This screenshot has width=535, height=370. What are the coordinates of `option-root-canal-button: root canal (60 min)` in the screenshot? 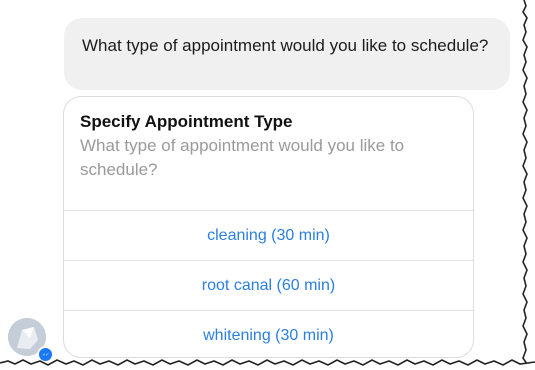 It's located at (268, 286).